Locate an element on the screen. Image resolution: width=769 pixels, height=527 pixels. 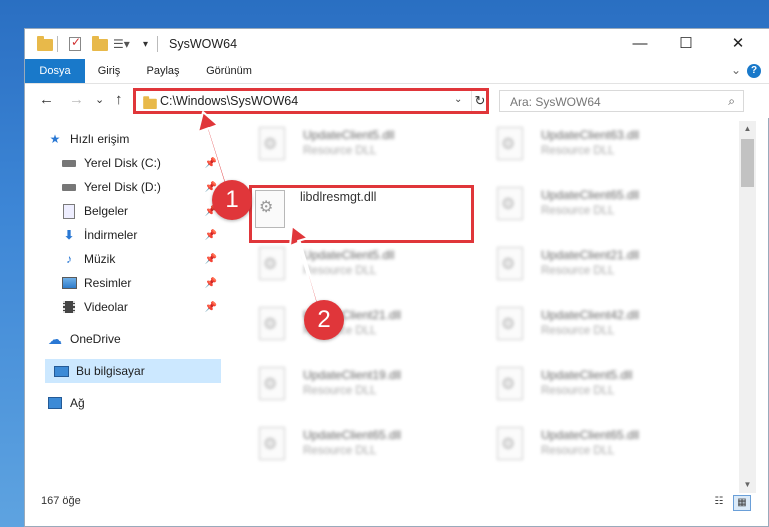
tab-view: Görünüm is located at coordinates (229, 71).